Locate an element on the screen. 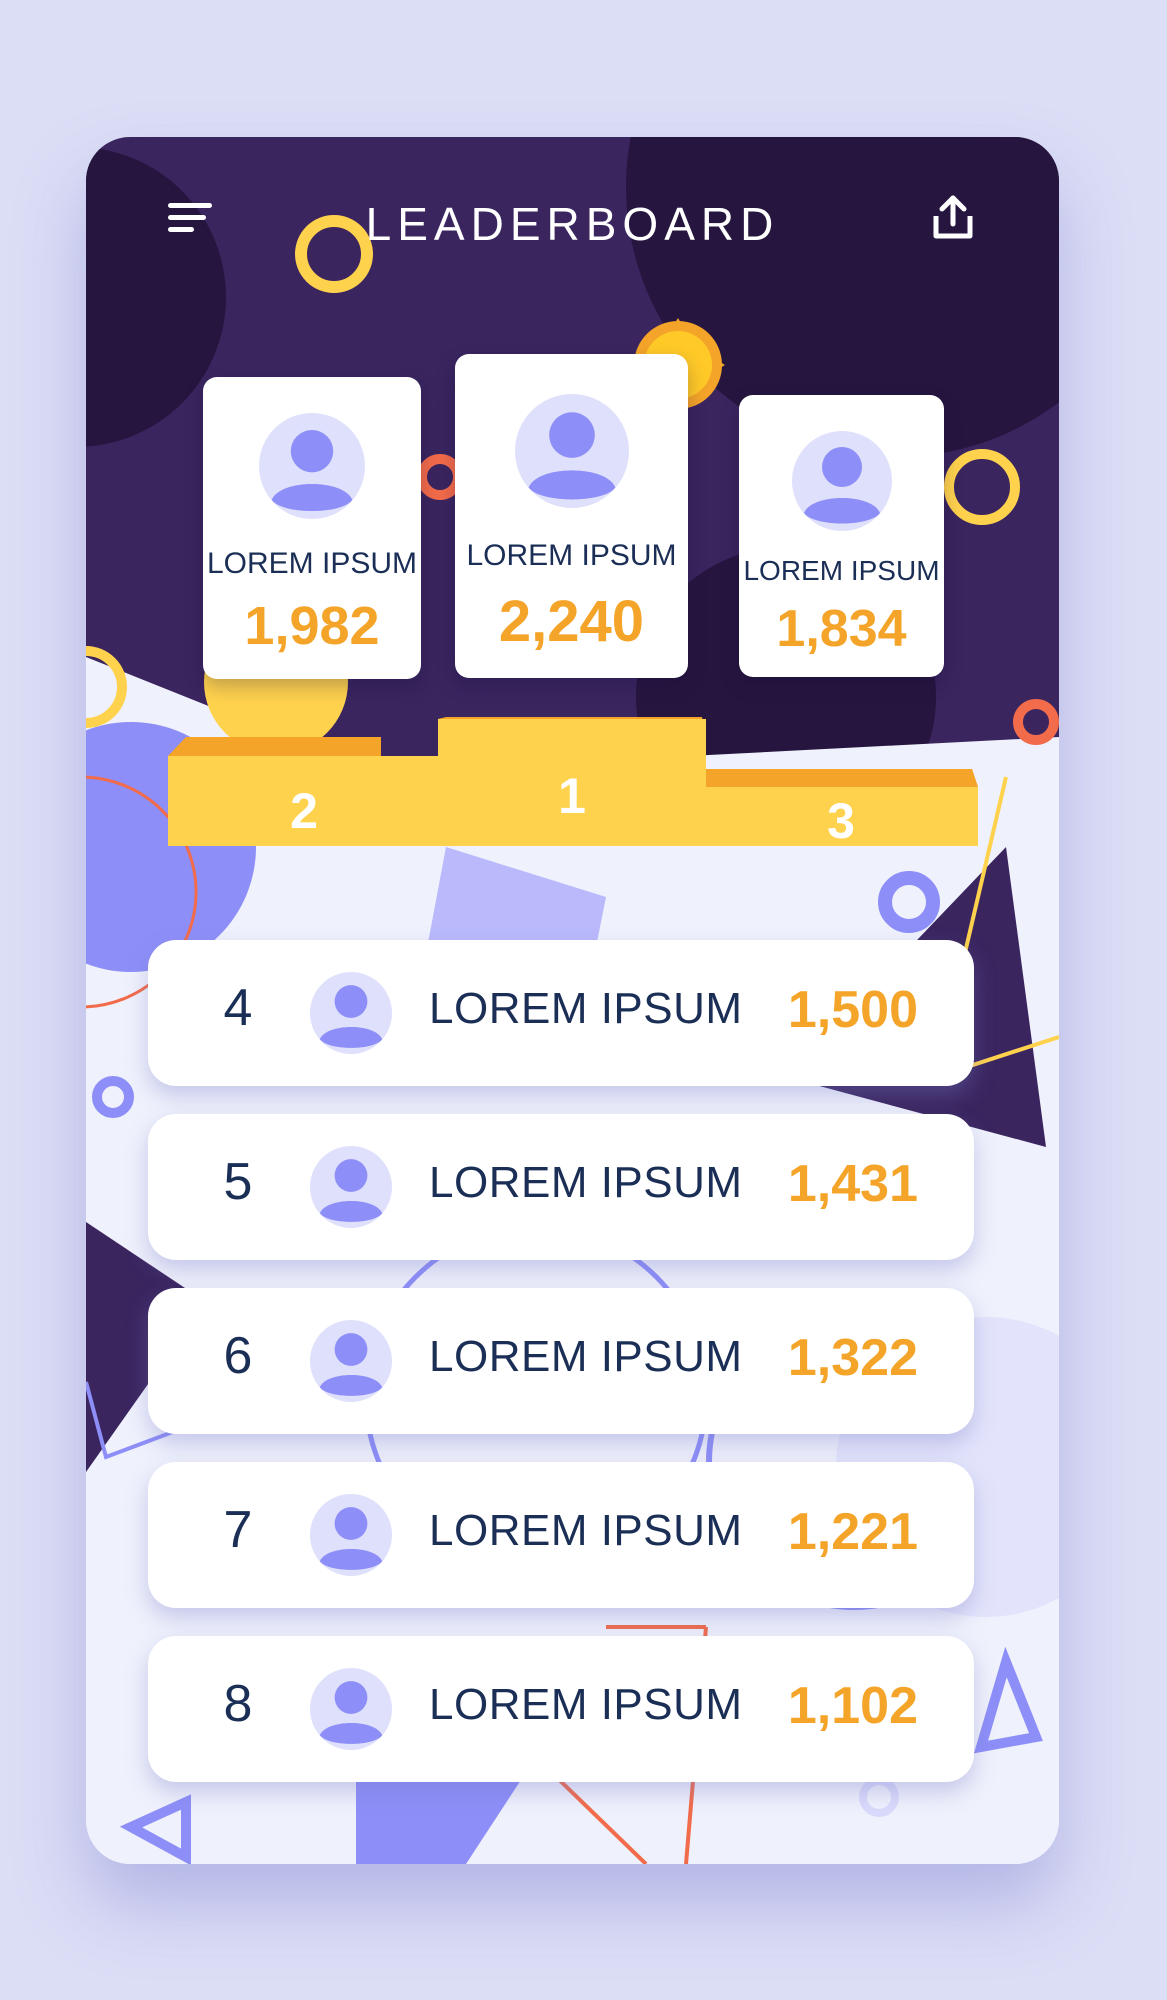 This screenshot has height=2000, width=1167. list-item: 6 LOREM IPSUM 1,322 is located at coordinates (561, 1361).